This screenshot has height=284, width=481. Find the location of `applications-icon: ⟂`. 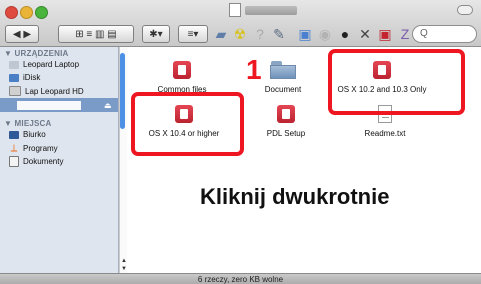

applications-icon: ⟂ is located at coordinates (14, 148).